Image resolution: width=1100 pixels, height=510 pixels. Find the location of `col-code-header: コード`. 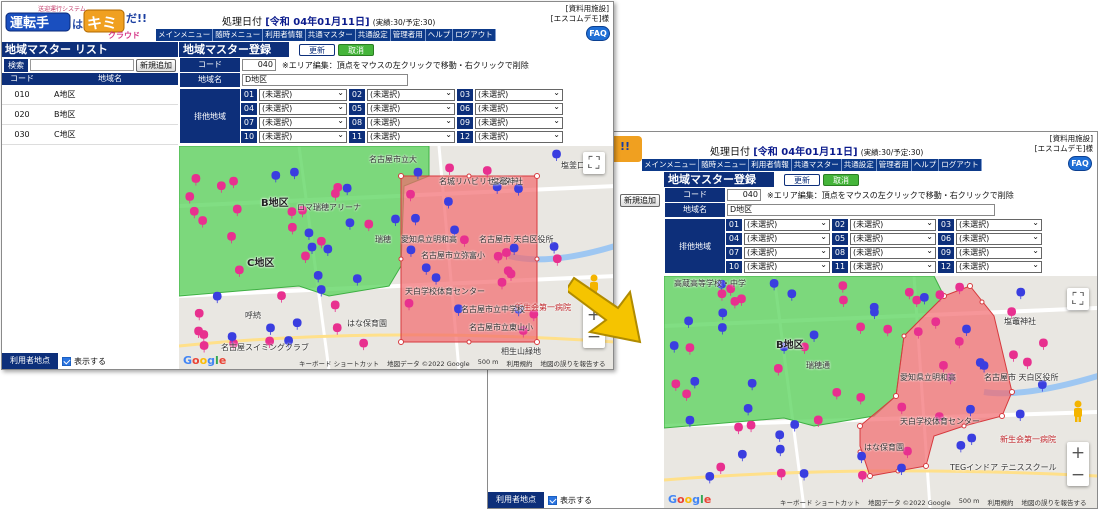

col-code-header: コード is located at coordinates (22, 78).